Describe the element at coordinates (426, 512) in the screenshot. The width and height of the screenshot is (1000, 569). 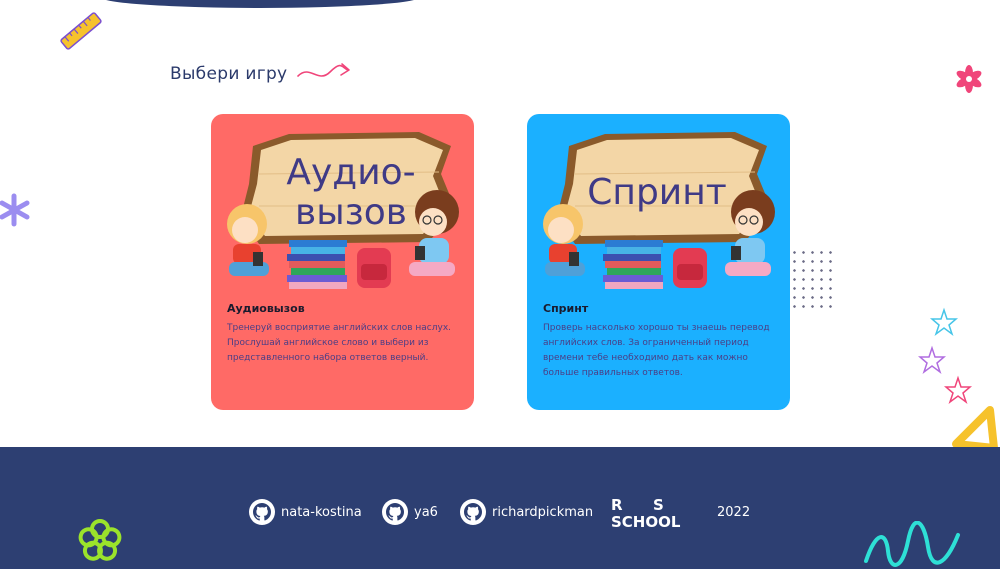
I see `author-name: ya6` at that location.